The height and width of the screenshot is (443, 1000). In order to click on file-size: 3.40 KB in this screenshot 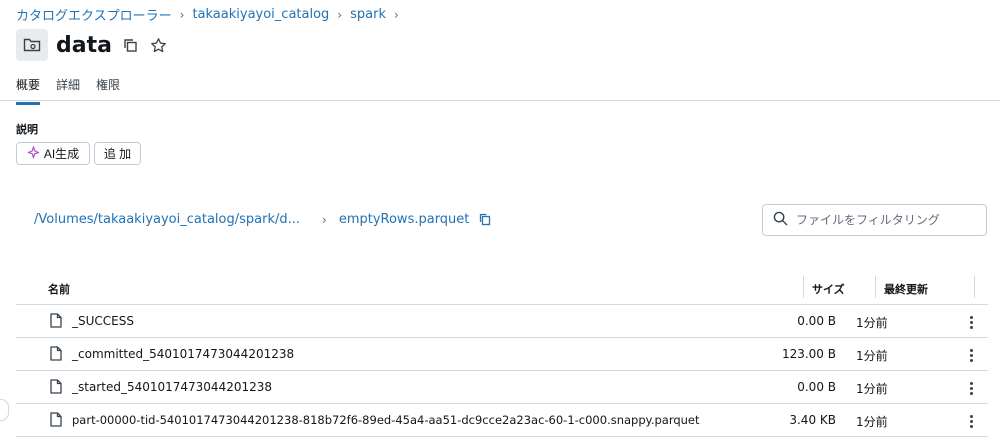, I will do `click(812, 420)`.